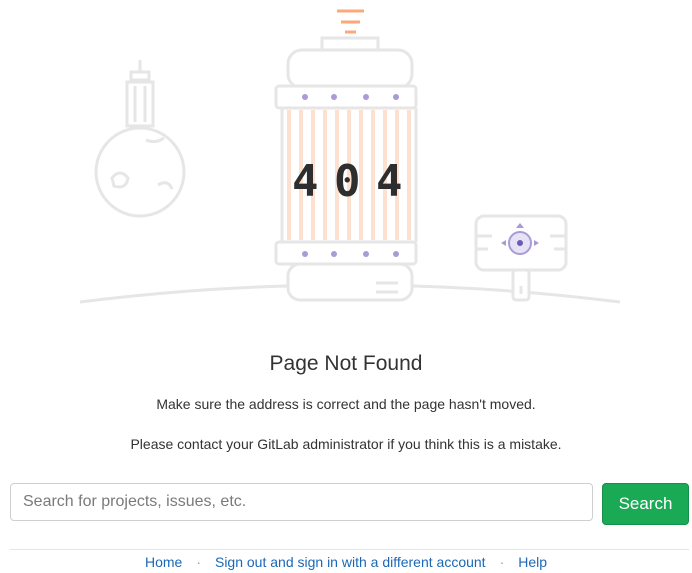  What do you see at coordinates (301, 502) in the screenshot?
I see `search-input` at bounding box center [301, 502].